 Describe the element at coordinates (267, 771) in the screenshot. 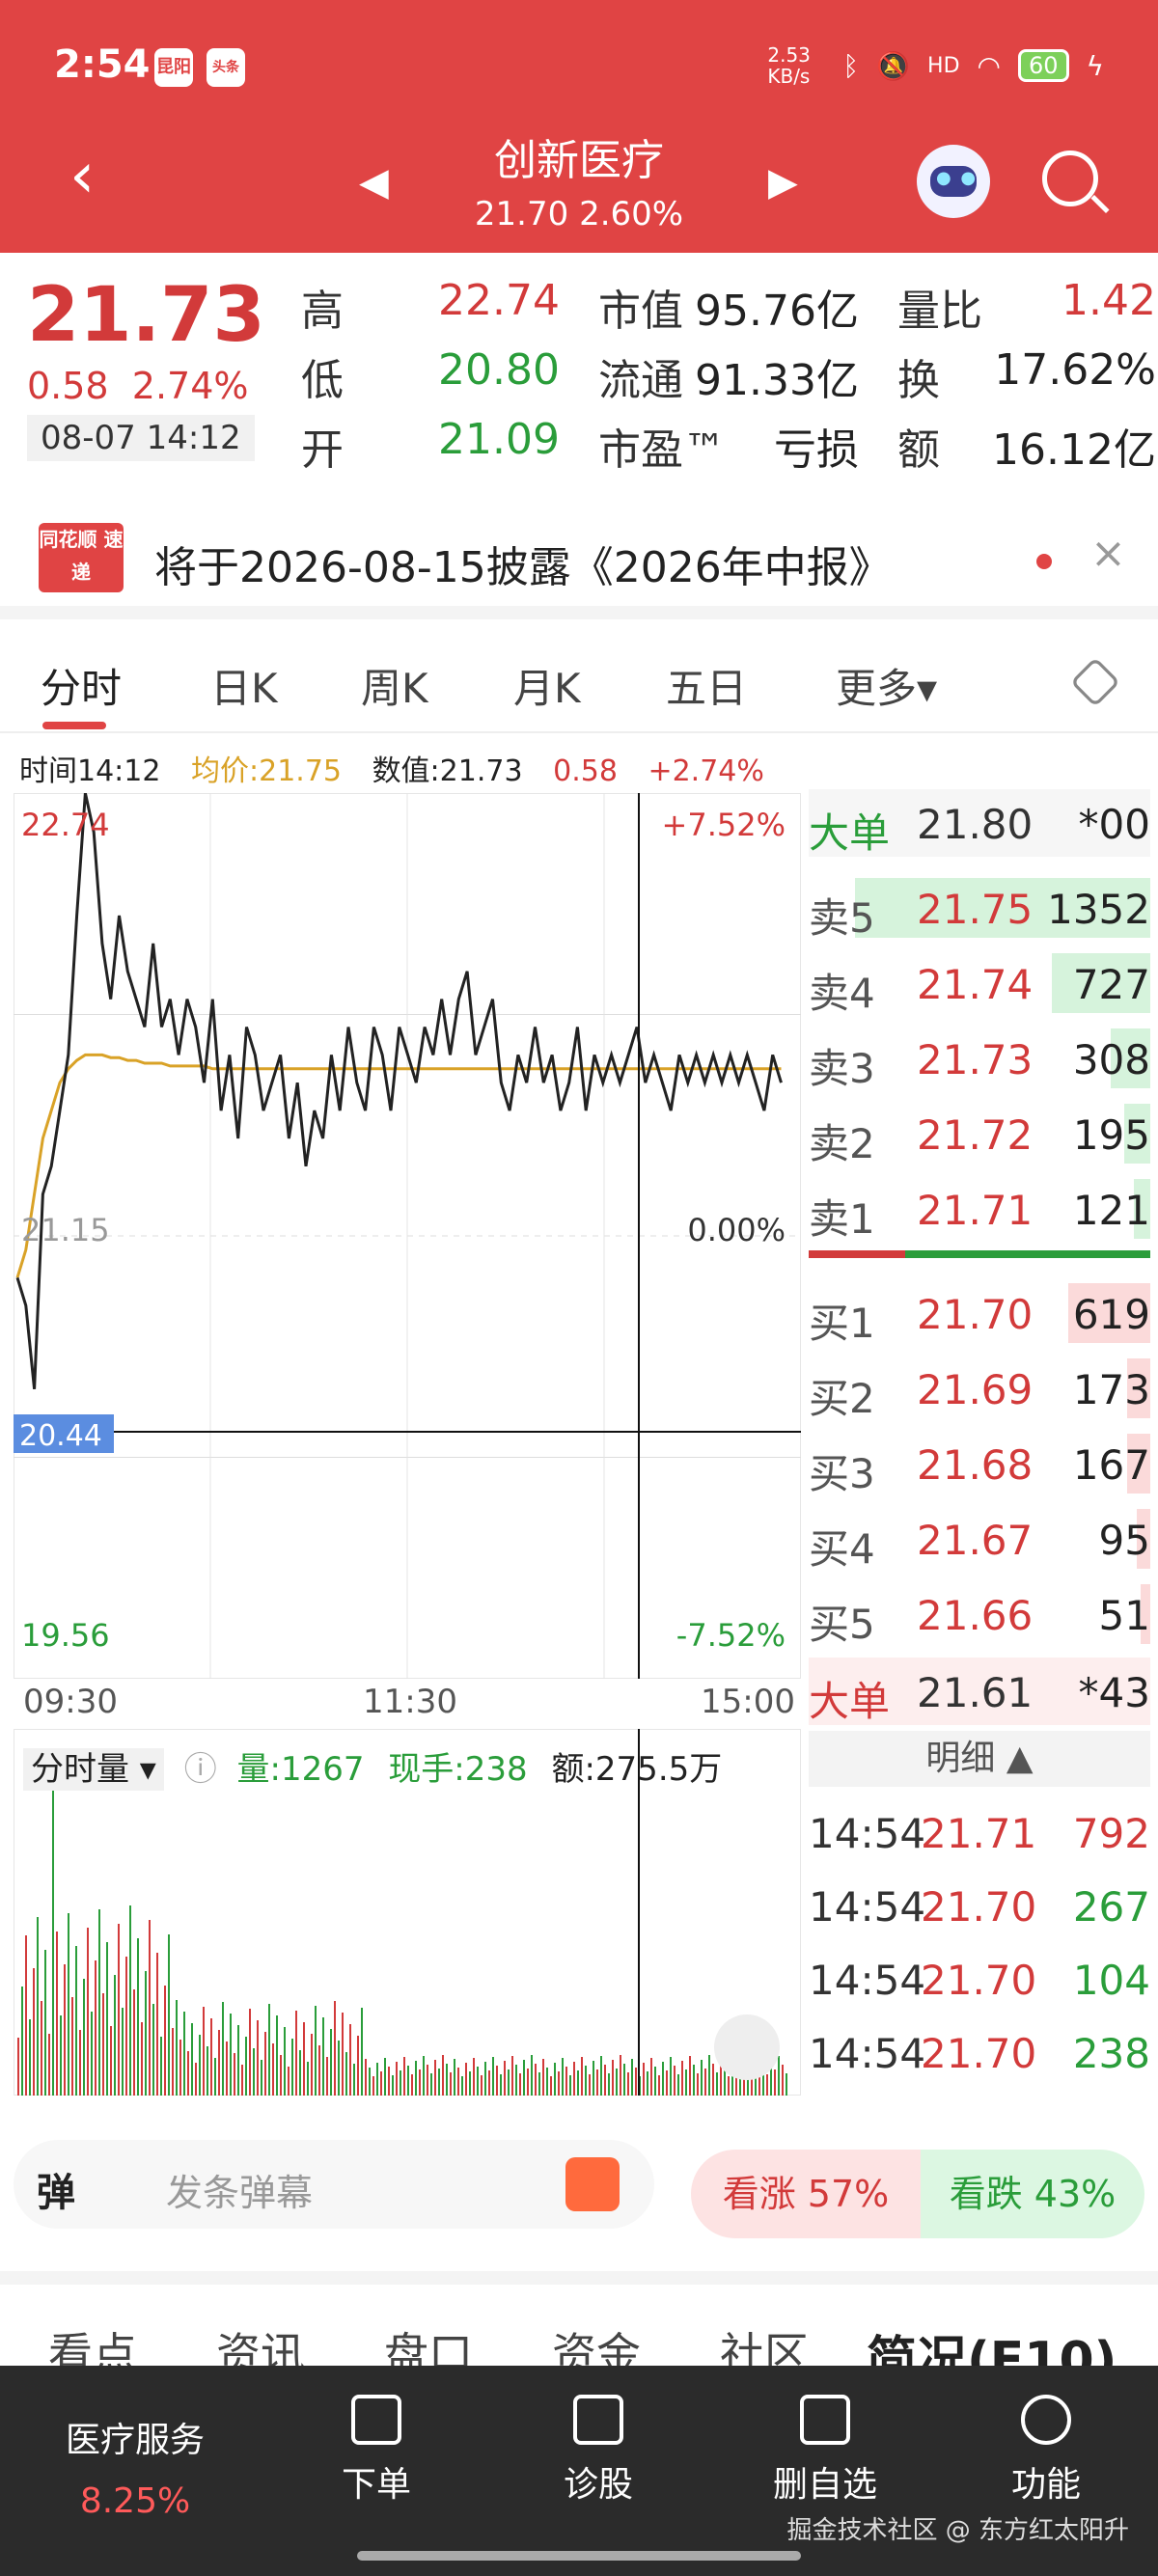

I see `info-avg: 均价:21.75` at that location.